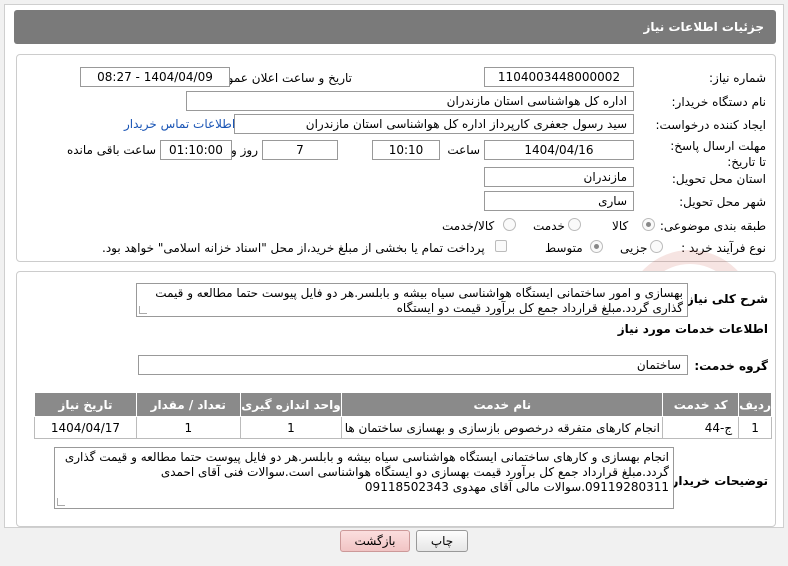 The image size is (788, 566). What do you see at coordinates (509, 224) in the screenshot?
I see `category-radio-goods-service` at bounding box center [509, 224].